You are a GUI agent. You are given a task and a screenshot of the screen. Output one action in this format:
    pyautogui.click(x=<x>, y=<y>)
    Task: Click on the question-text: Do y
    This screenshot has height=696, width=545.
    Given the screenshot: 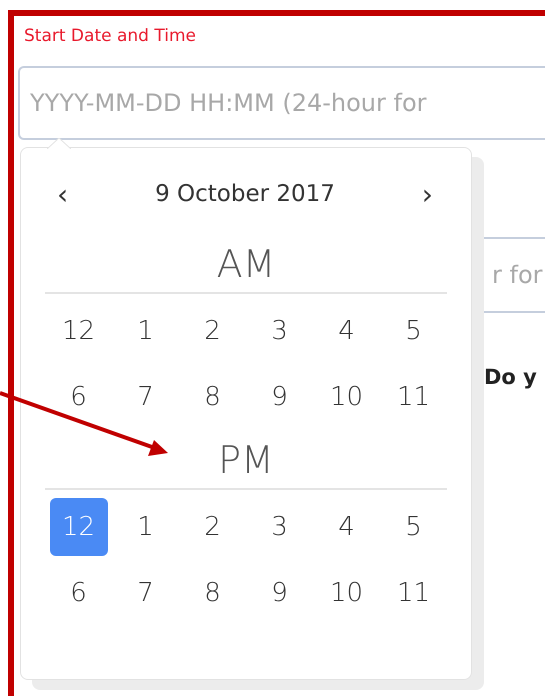 What is the action you would take?
    pyautogui.click(x=511, y=377)
    